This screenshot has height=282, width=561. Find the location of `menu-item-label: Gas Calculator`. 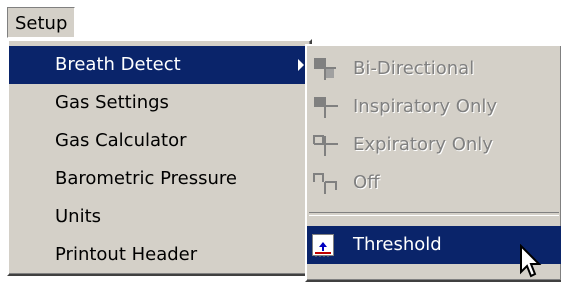

menu-item-label: Gas Calculator is located at coordinates (121, 140).